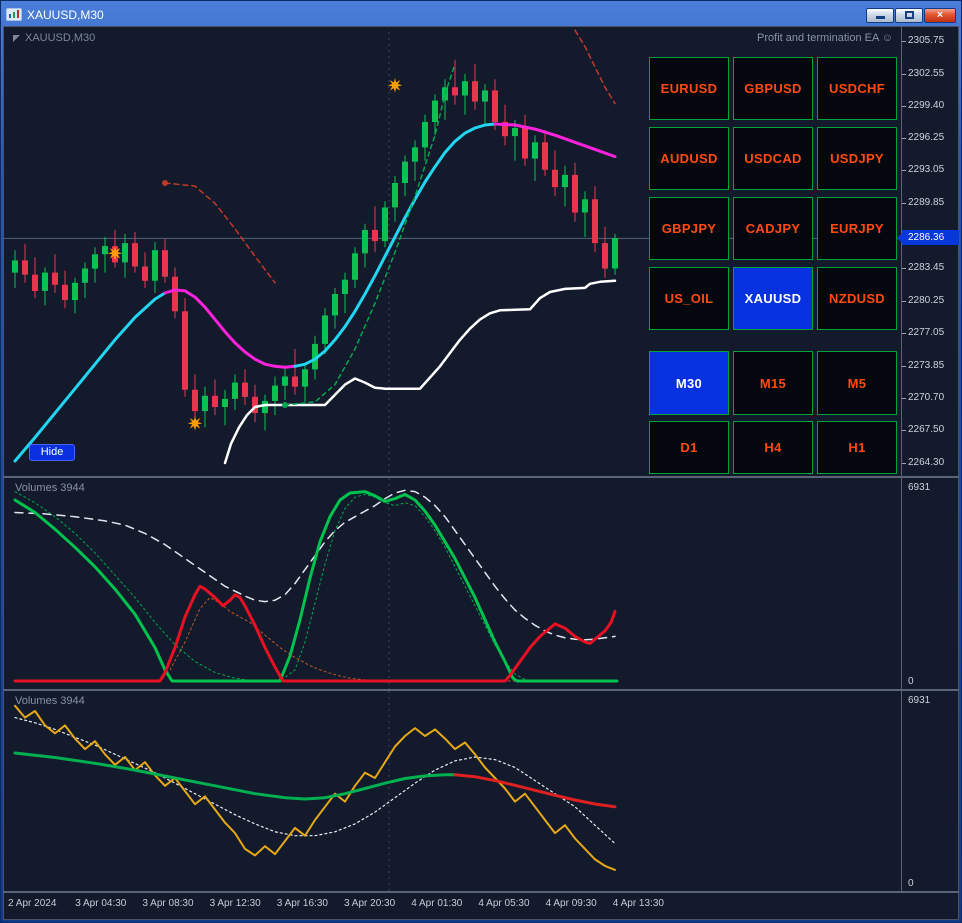 The width and height of the screenshot is (962, 923). I want to click on time-axis-label: 3 Apr 12:30, so click(235, 903).